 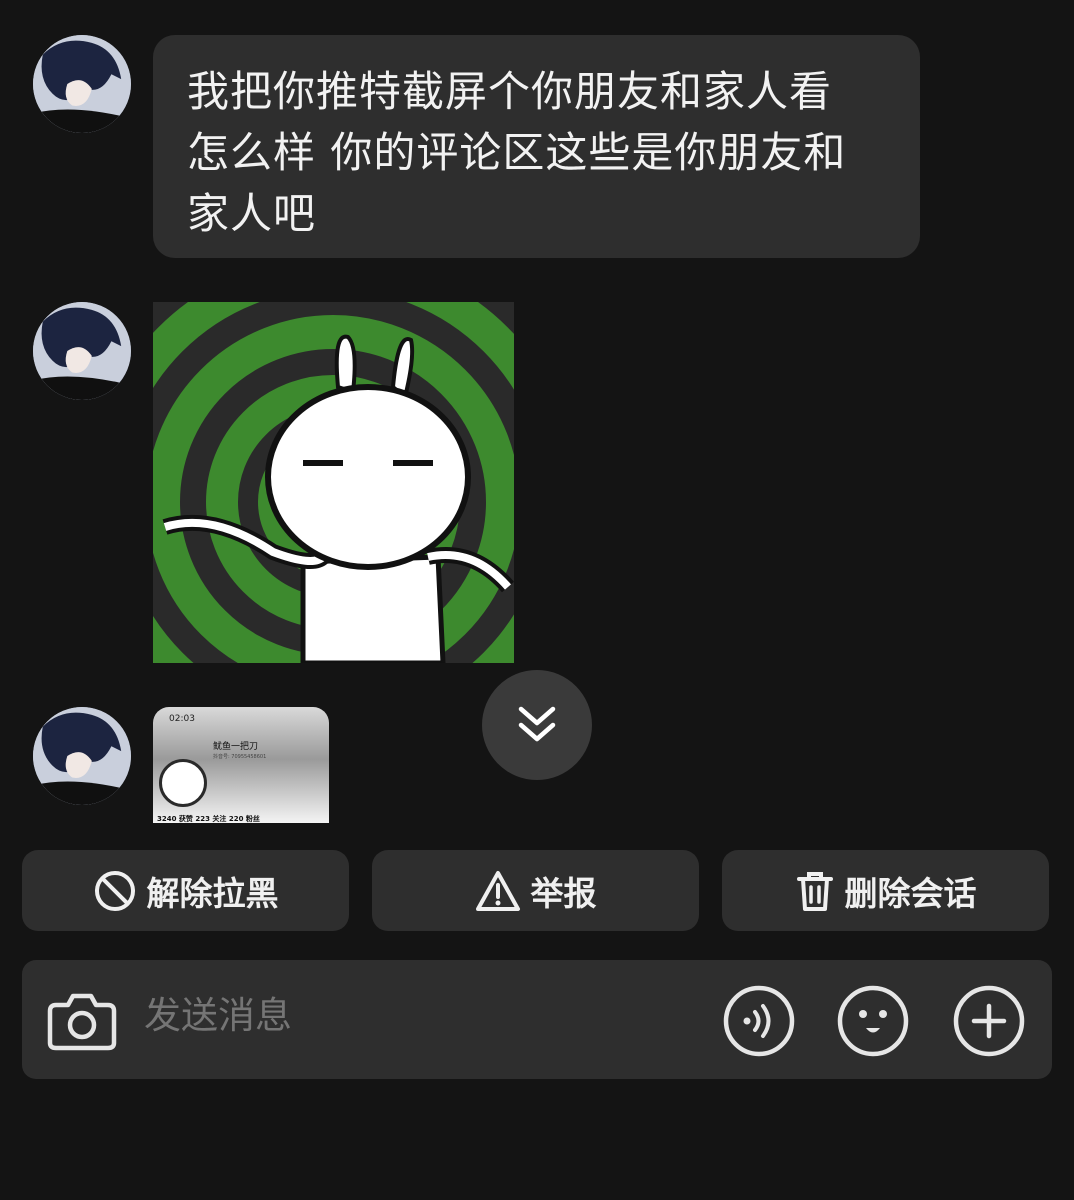 I want to click on screenshot-id: 抖音号: 70955458601, so click(x=240, y=757).